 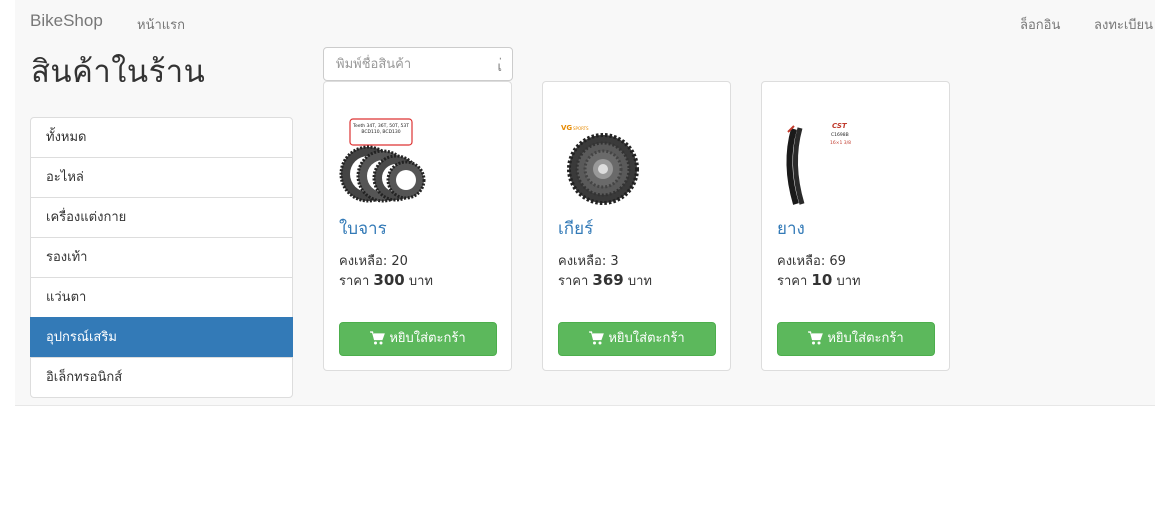 What do you see at coordinates (161, 337) in the screenshot?
I see `category-item-accessories: อุปกรณ์เสริม` at bounding box center [161, 337].